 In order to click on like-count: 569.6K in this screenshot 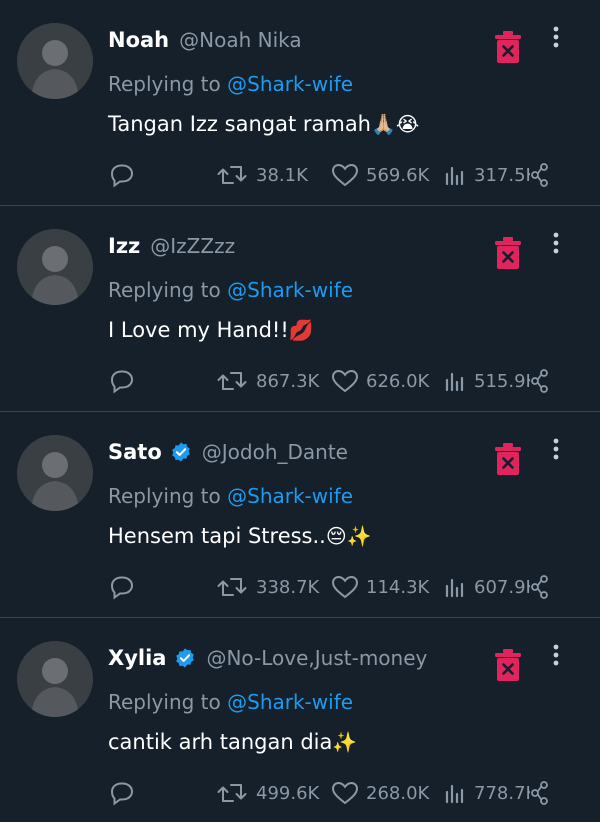, I will do `click(398, 175)`.